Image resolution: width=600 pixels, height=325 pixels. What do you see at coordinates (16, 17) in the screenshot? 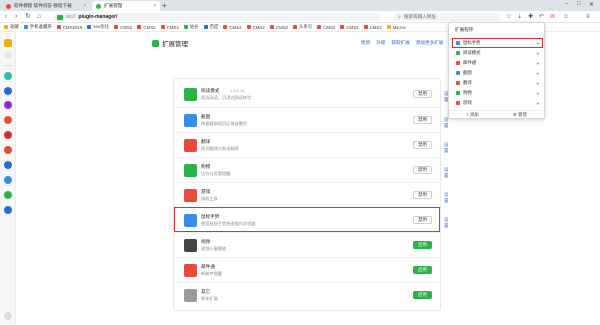
I see `forward-button: ›` at bounding box center [16, 17].